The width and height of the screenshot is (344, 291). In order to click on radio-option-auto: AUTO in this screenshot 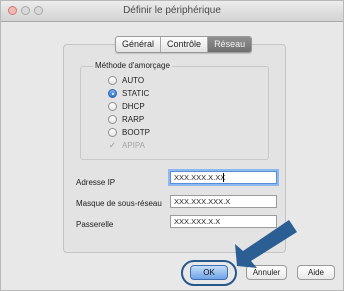, I will do `click(126, 80)`.